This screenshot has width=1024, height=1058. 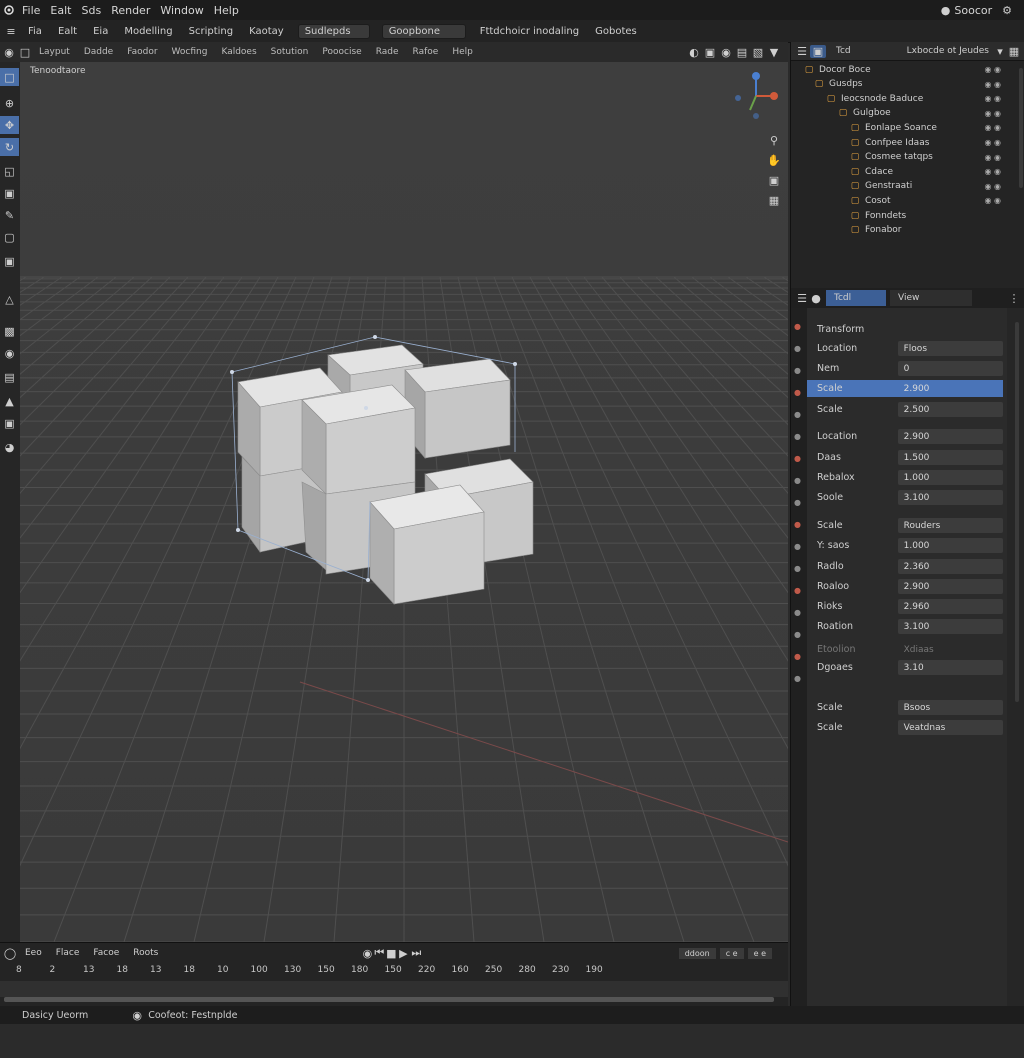 I want to click on timeline-track, so click(x=394, y=989).